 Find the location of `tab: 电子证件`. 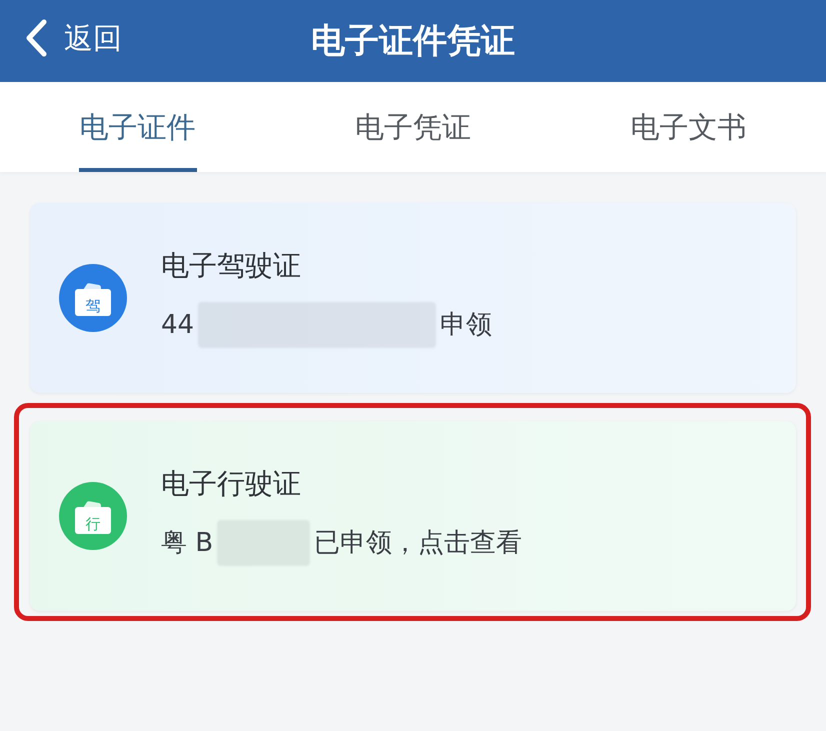

tab: 电子证件 is located at coordinates (137, 127).